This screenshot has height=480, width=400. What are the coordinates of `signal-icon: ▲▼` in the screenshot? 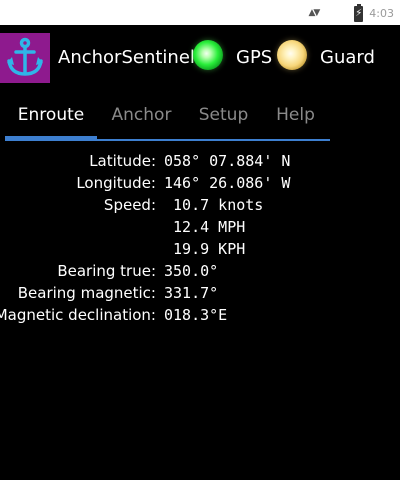 It's located at (314, 13).